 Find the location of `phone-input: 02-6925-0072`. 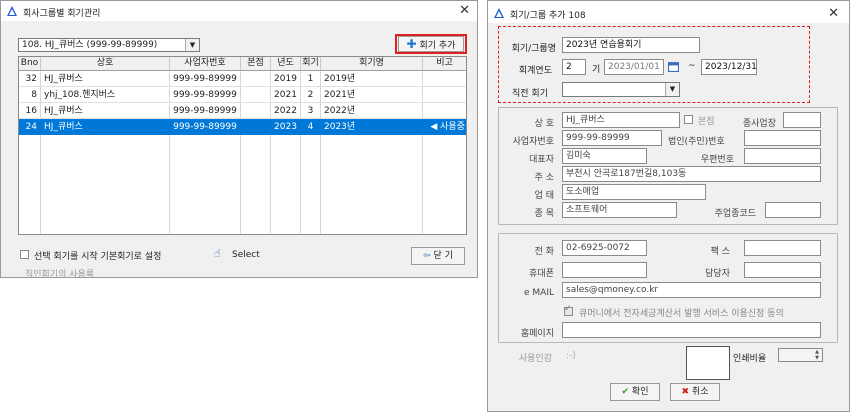

phone-input: 02-6925-0072 is located at coordinates (604, 248).